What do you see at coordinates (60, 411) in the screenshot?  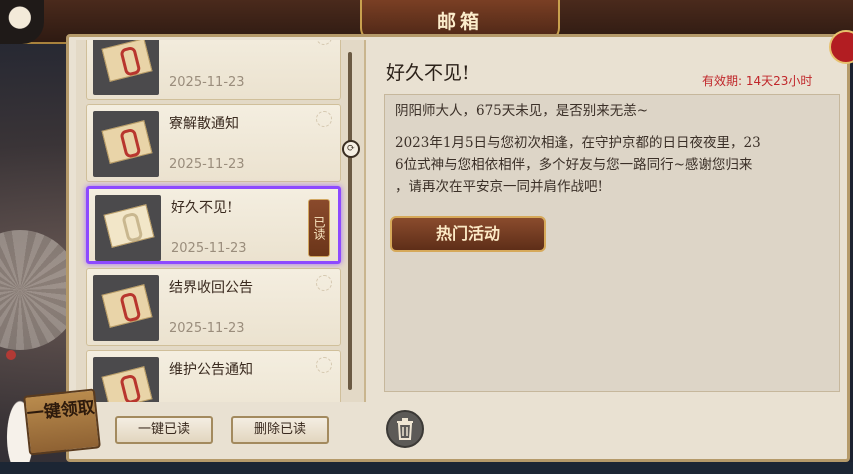 I see `claim-all-label: 一键领取` at bounding box center [60, 411].